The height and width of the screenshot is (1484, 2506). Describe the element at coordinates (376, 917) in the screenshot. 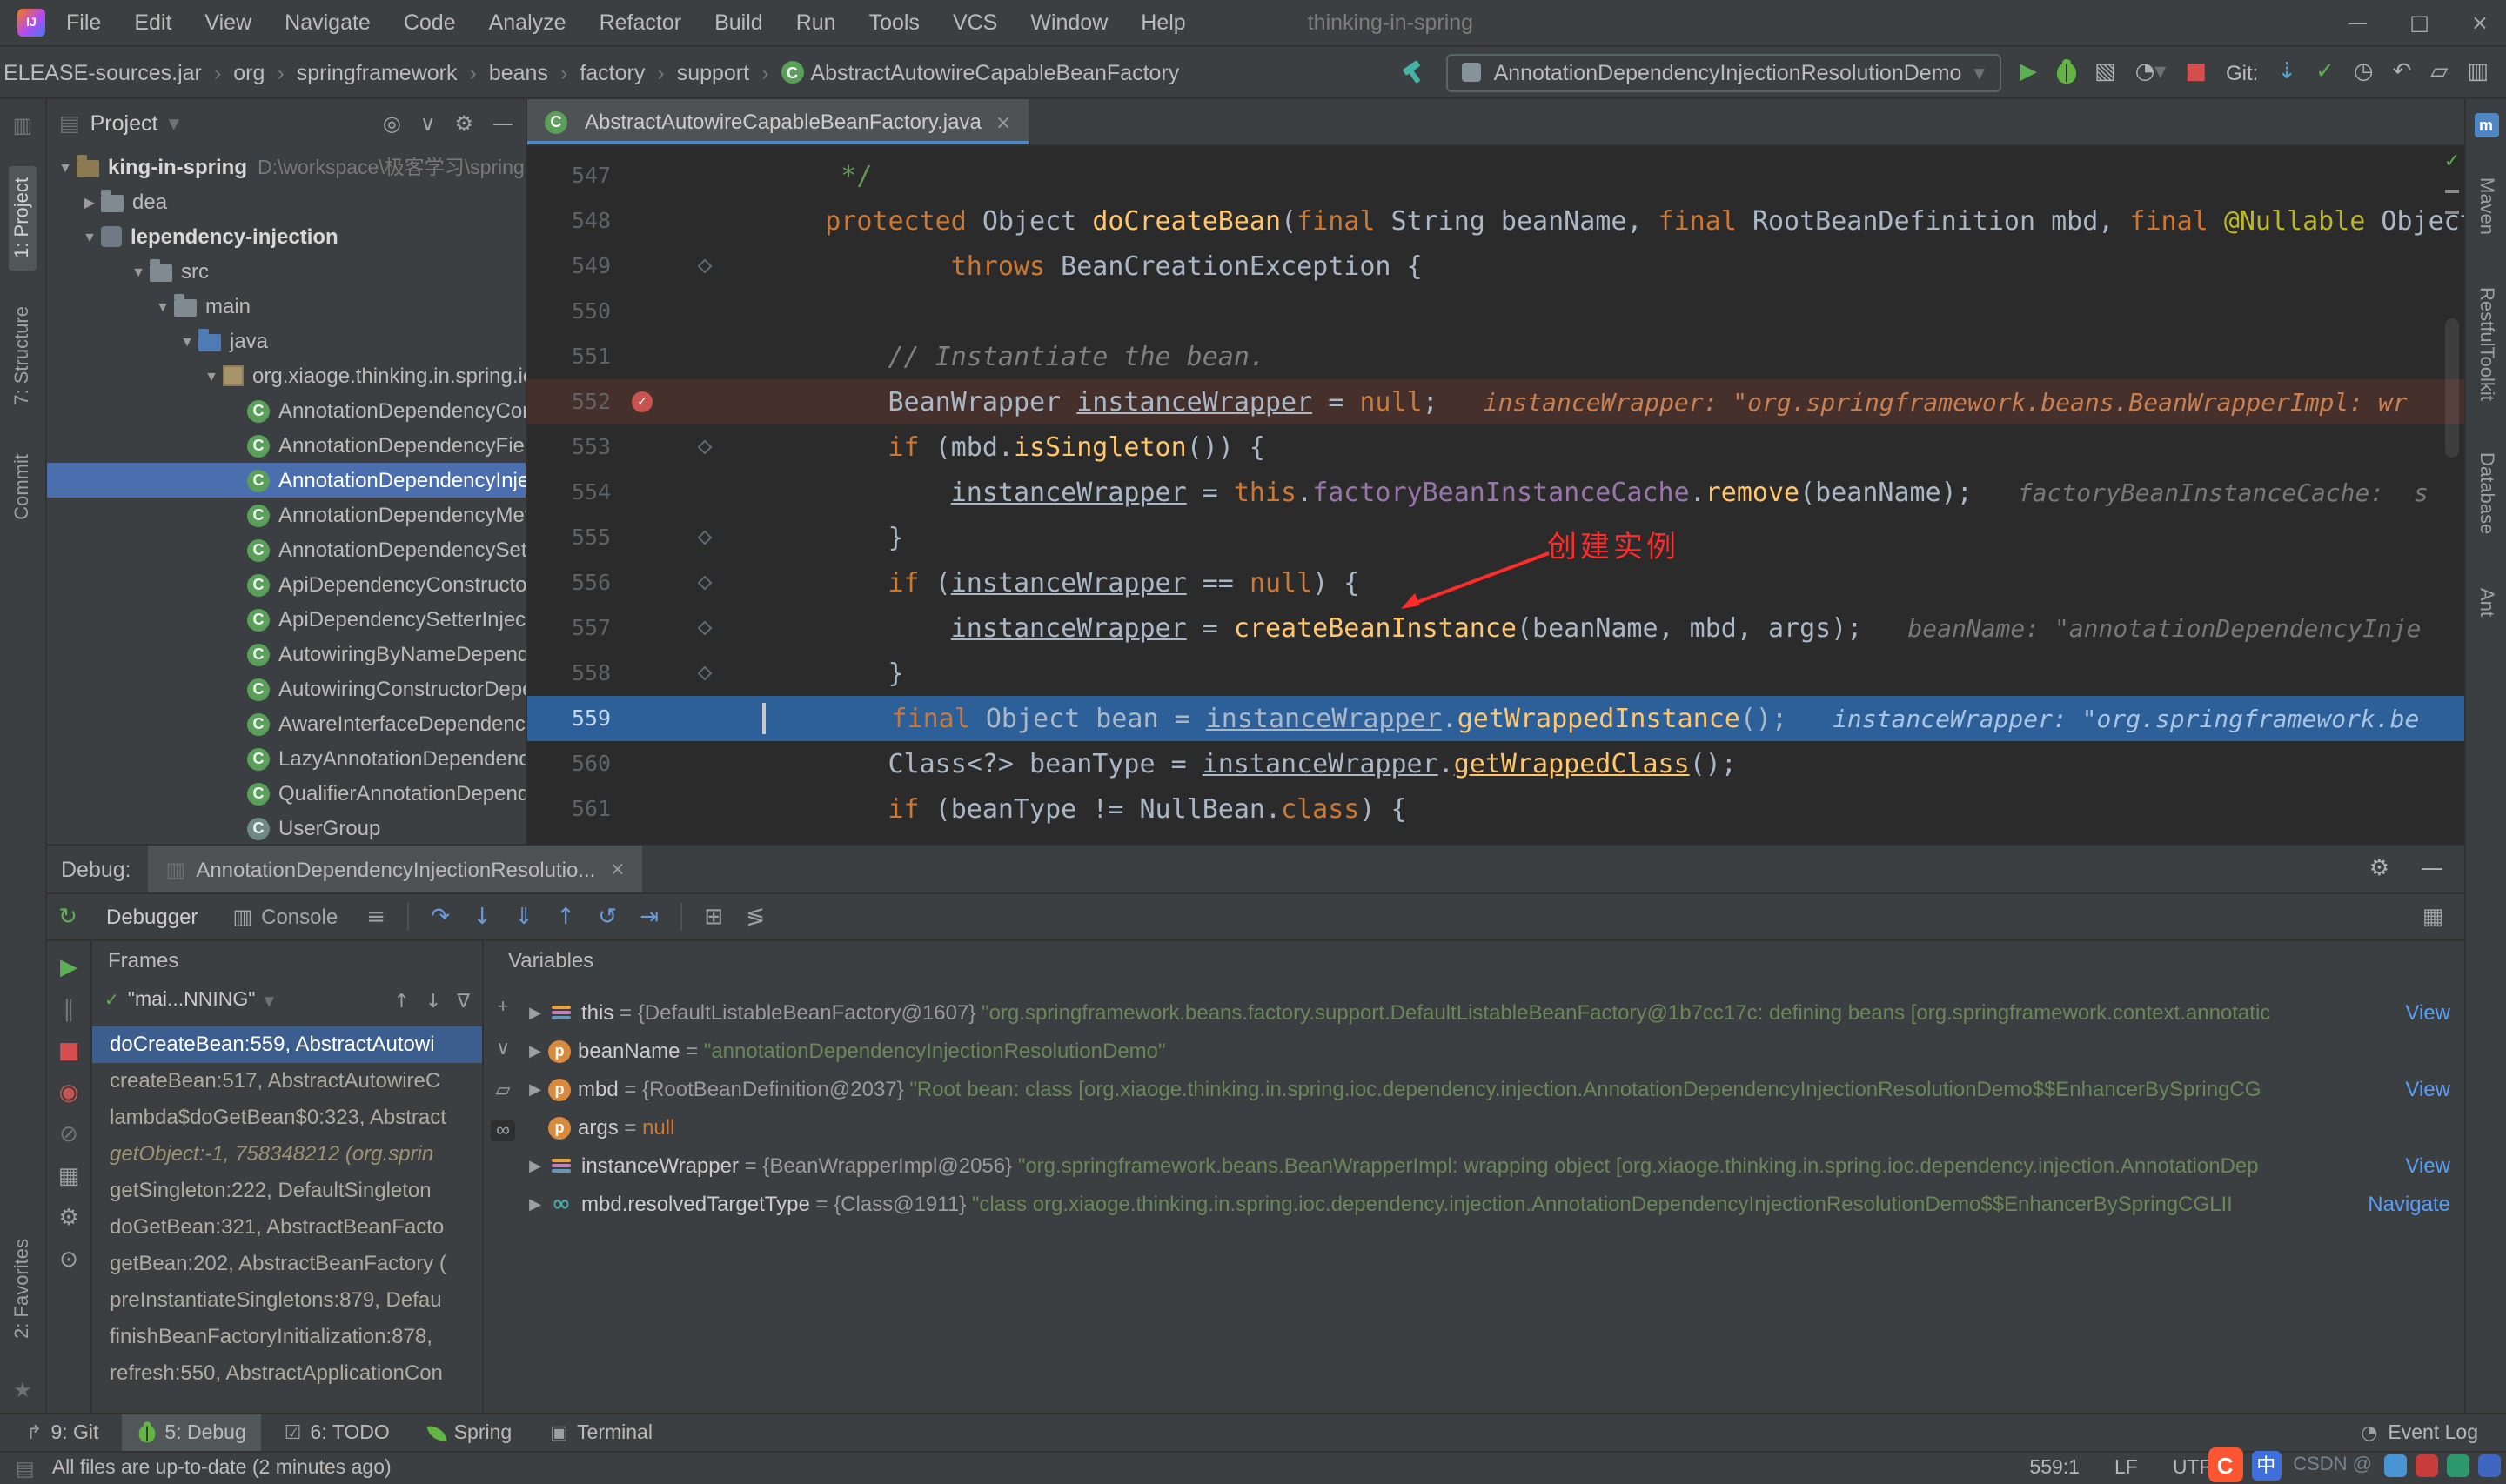

I see `layout-menu-icon: ≡` at that location.